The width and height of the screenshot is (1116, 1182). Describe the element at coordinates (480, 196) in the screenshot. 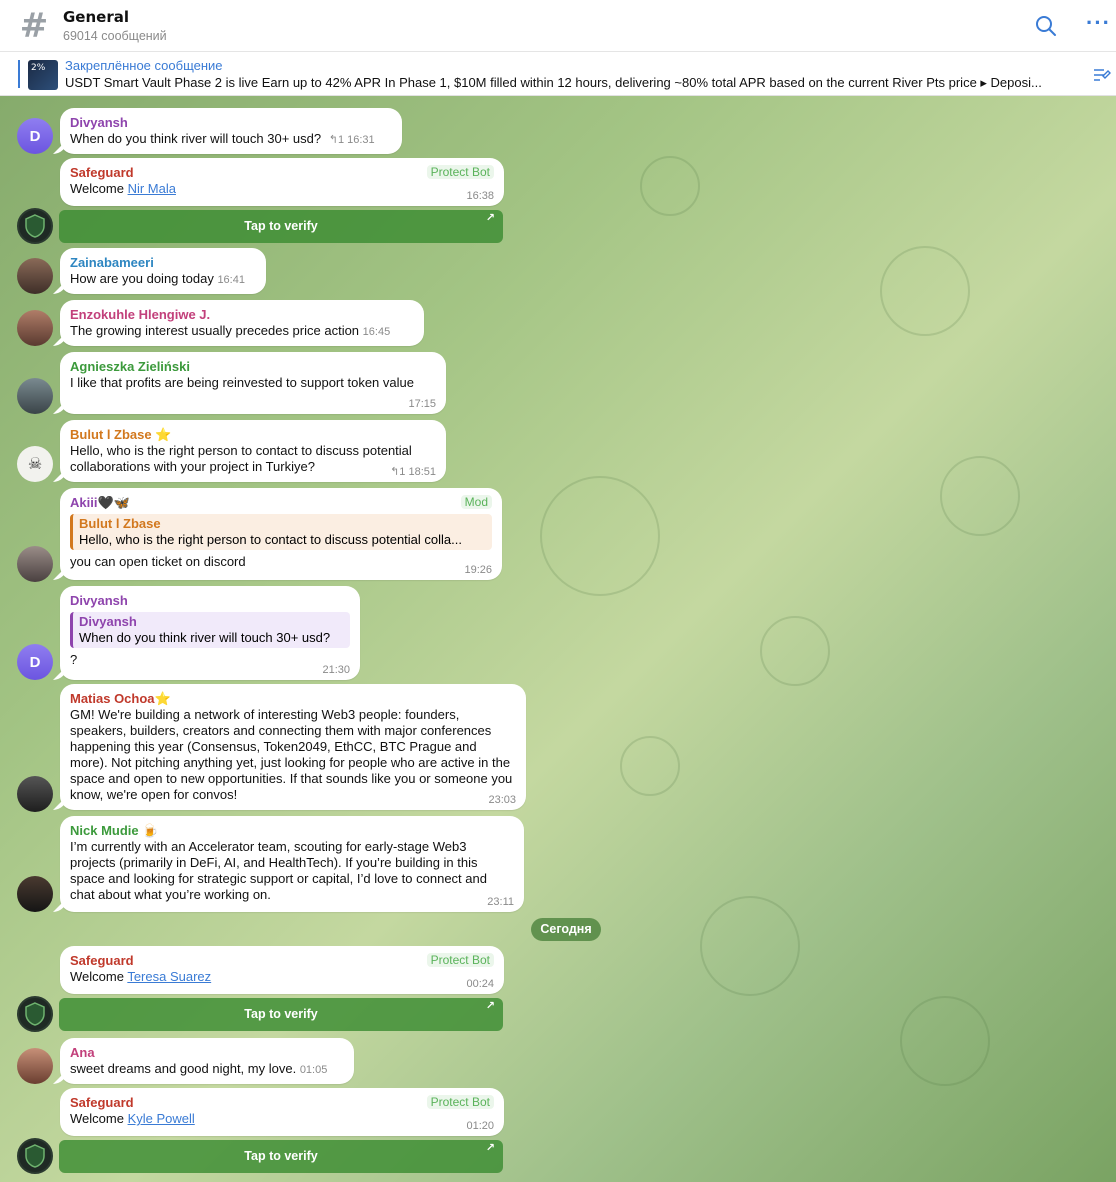

I see `message-time: 16:38` at that location.